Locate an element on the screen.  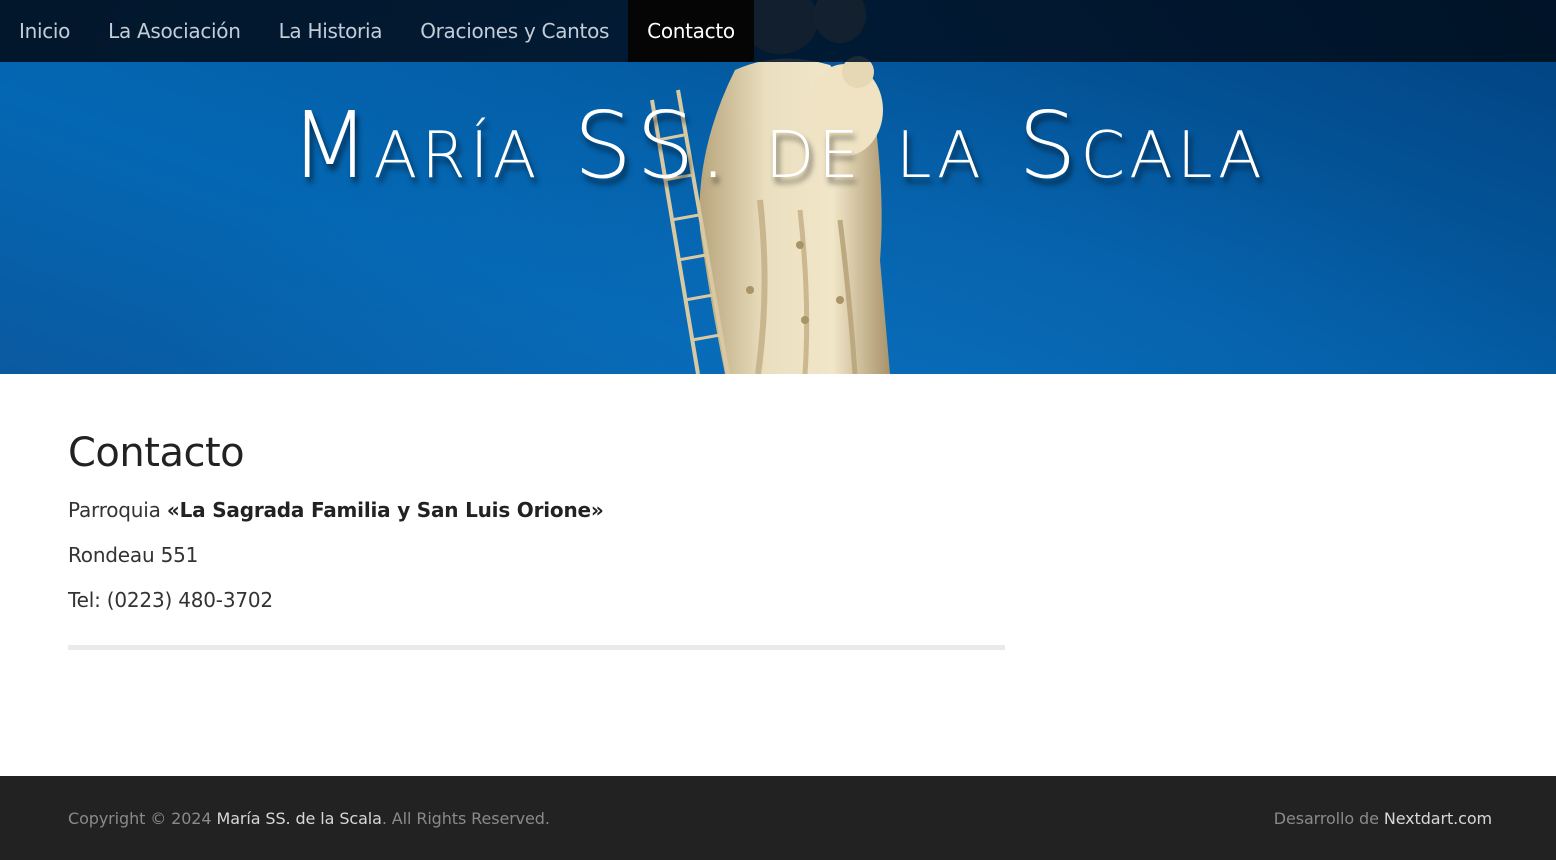
page-title: Contacto is located at coordinates (156, 453).